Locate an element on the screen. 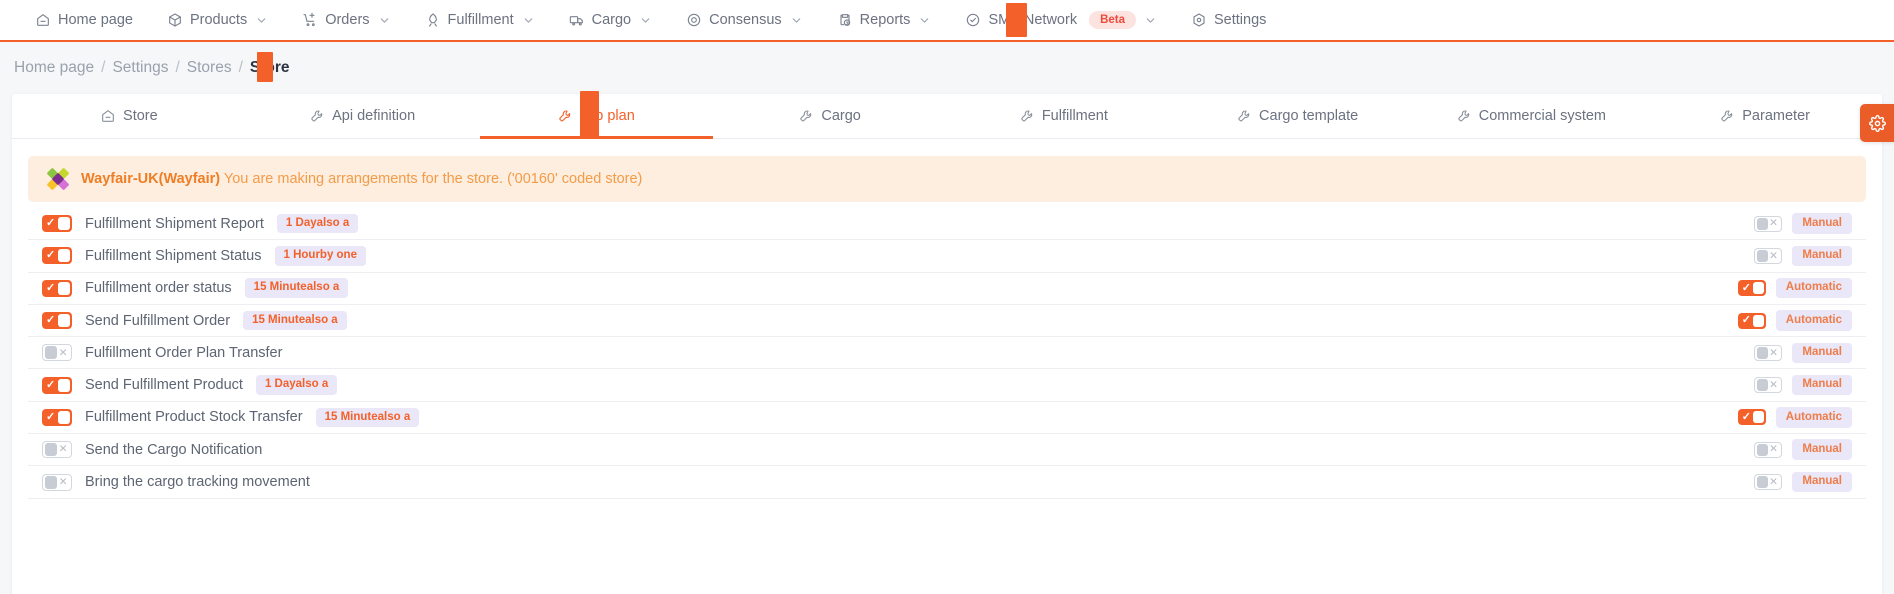 This screenshot has height=594, width=1894. nav-item-settings: Settings is located at coordinates (1228, 20).